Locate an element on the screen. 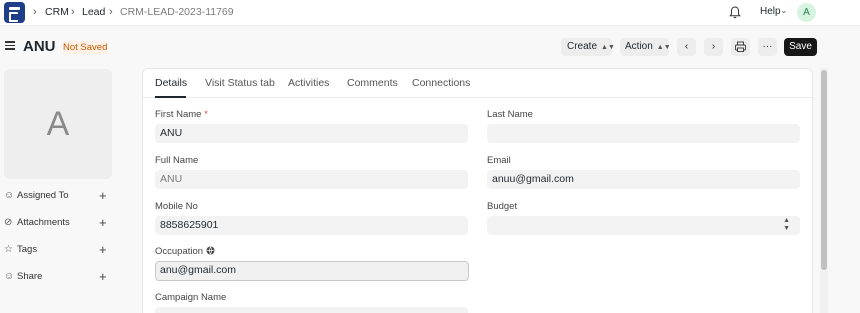  next-button: › is located at coordinates (713, 47).